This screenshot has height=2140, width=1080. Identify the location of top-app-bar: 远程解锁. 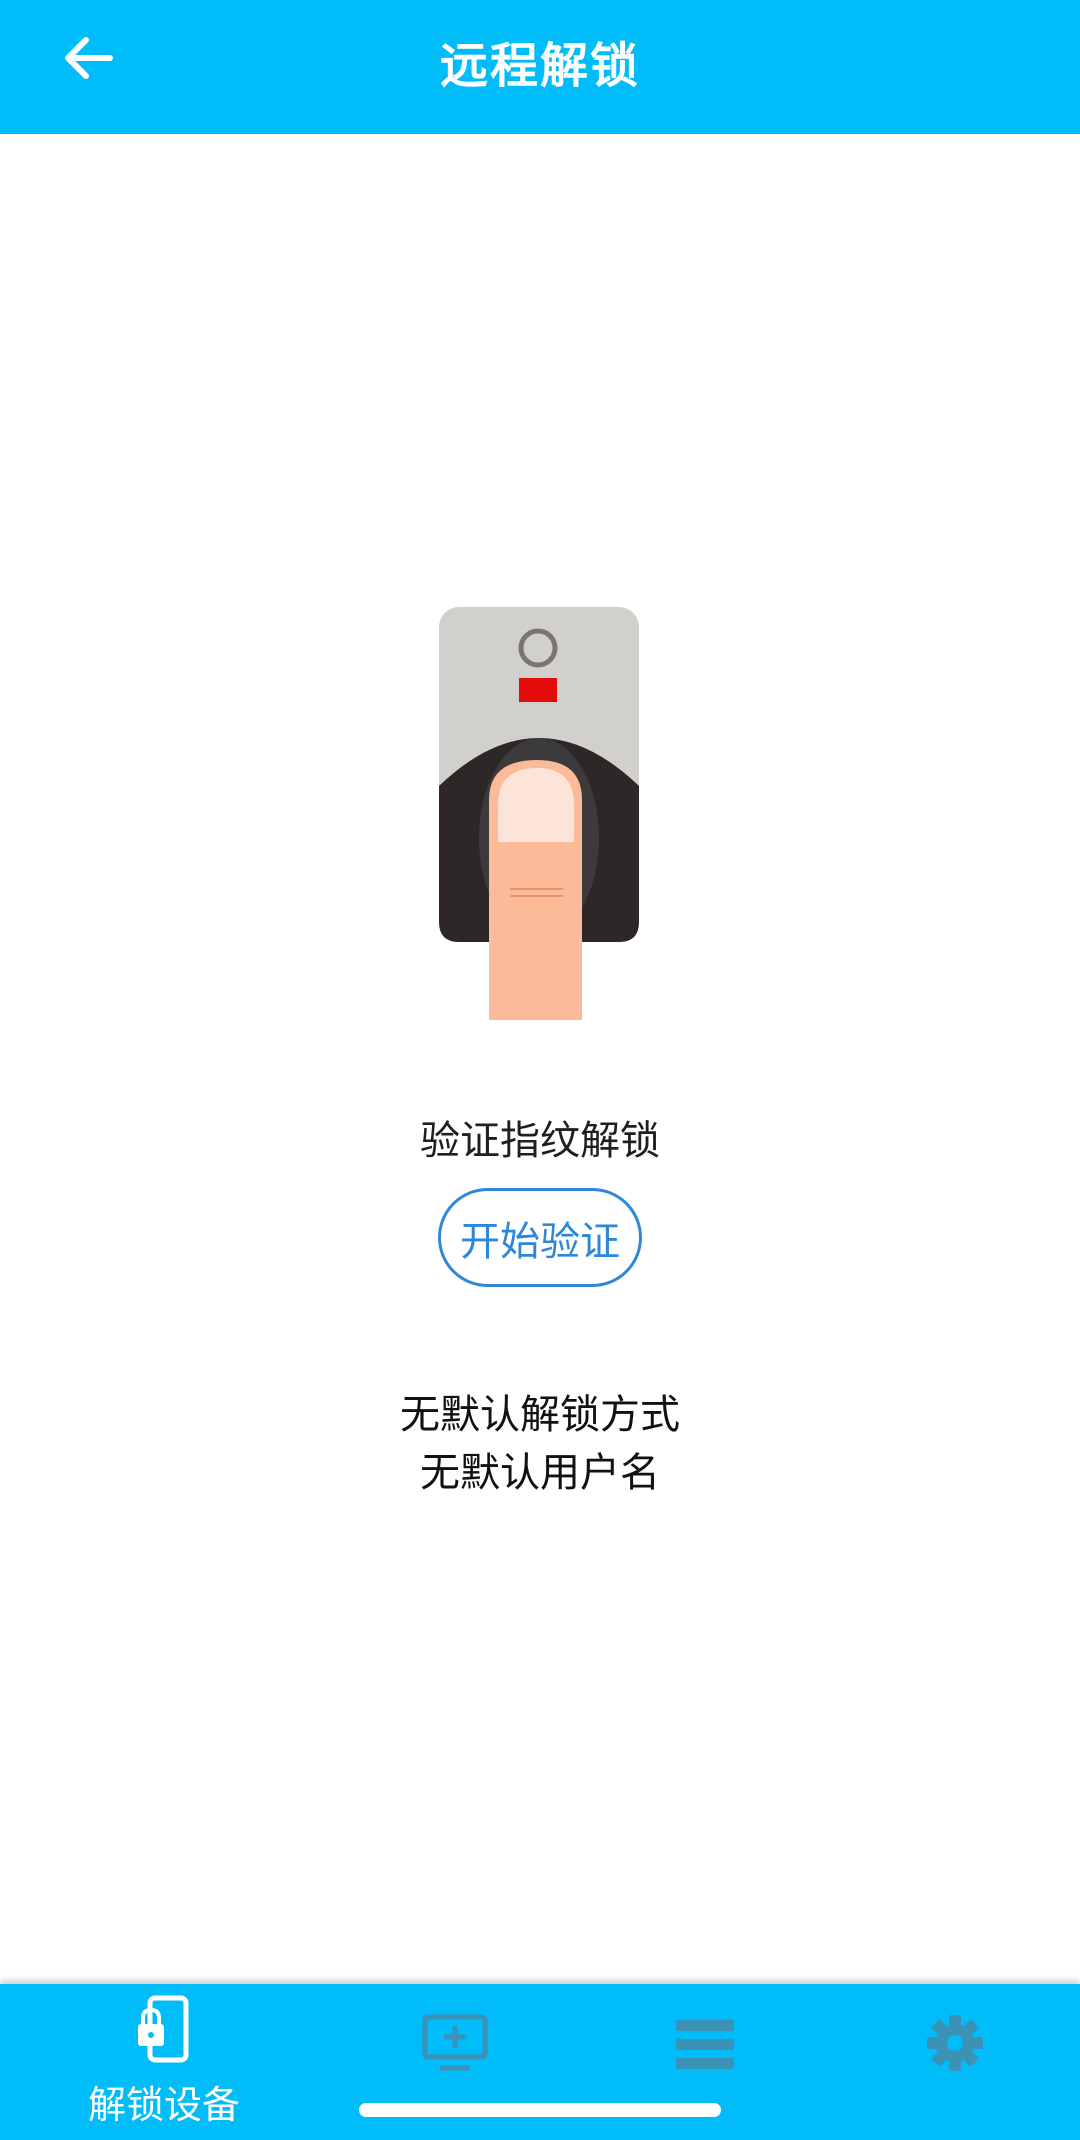
(540, 67).